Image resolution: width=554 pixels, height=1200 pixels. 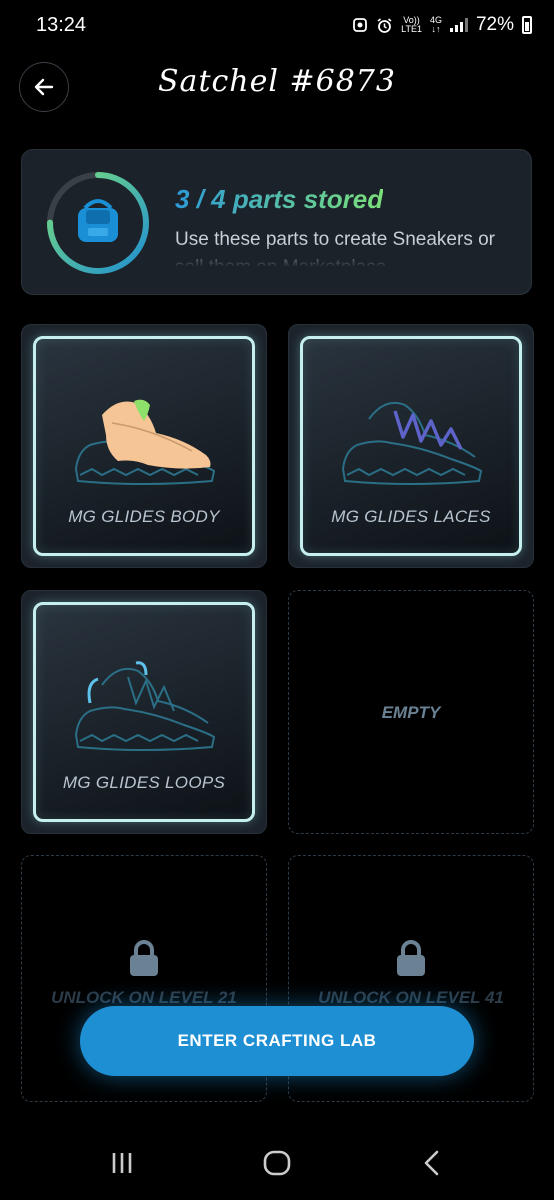 I want to click on status-icons: Vo)) LTE1 4G ↓↑ 72%, so click(x=442, y=25).